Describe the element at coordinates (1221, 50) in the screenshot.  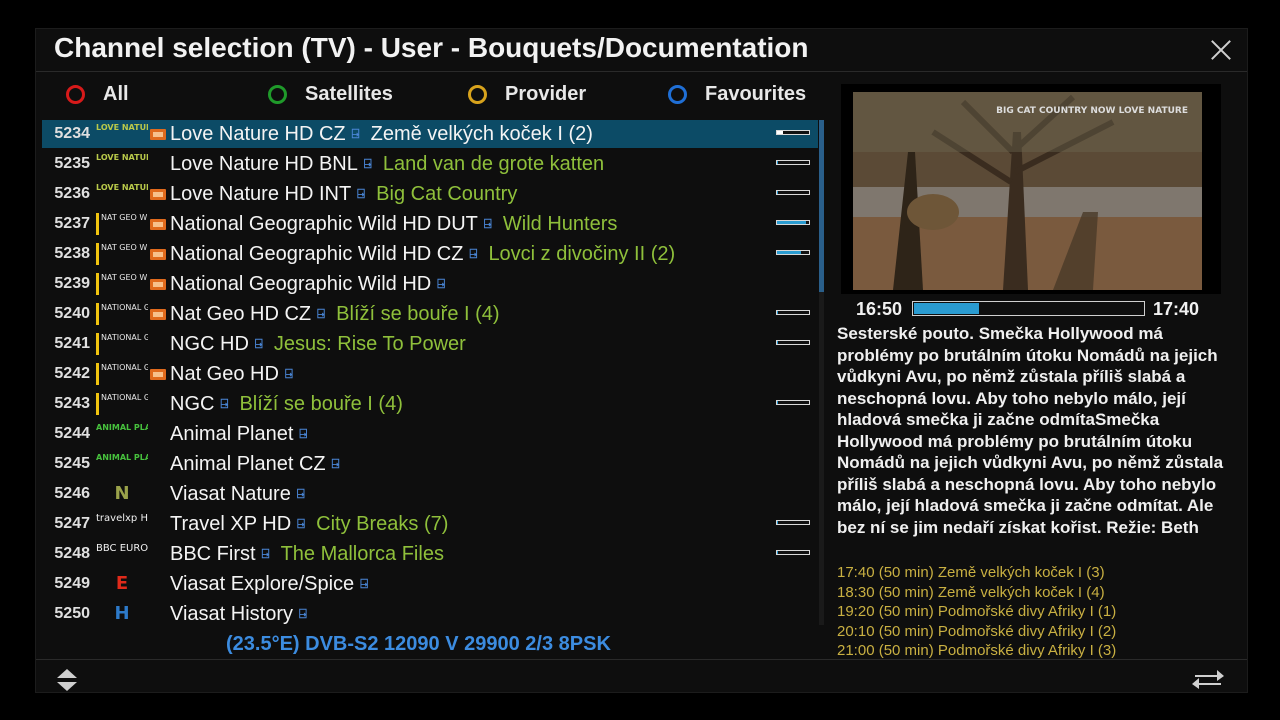
I see `close-icon` at that location.